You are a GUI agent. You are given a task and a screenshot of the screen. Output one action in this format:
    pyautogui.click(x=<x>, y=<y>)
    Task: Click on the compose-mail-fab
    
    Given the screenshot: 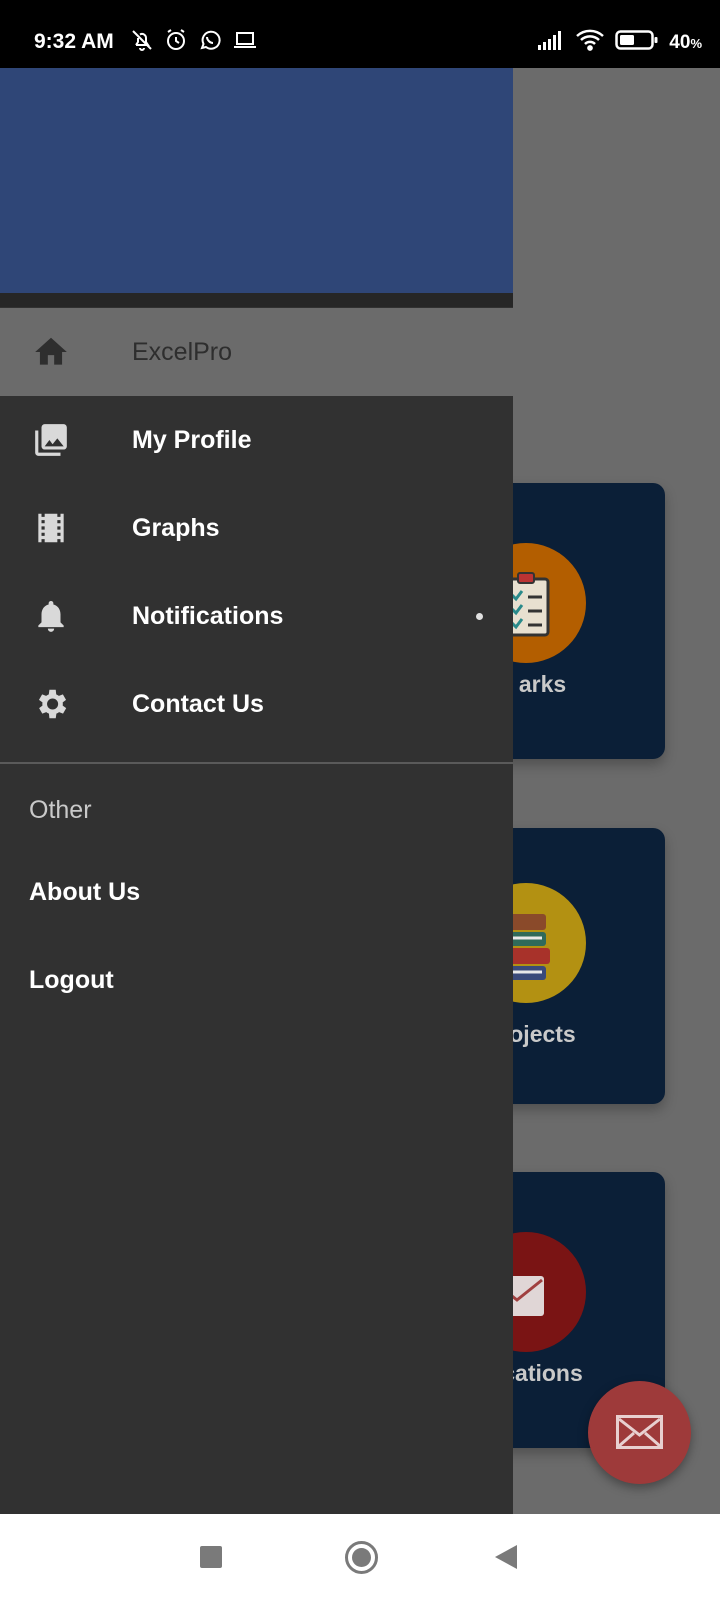 What is the action you would take?
    pyautogui.click(x=639, y=1432)
    